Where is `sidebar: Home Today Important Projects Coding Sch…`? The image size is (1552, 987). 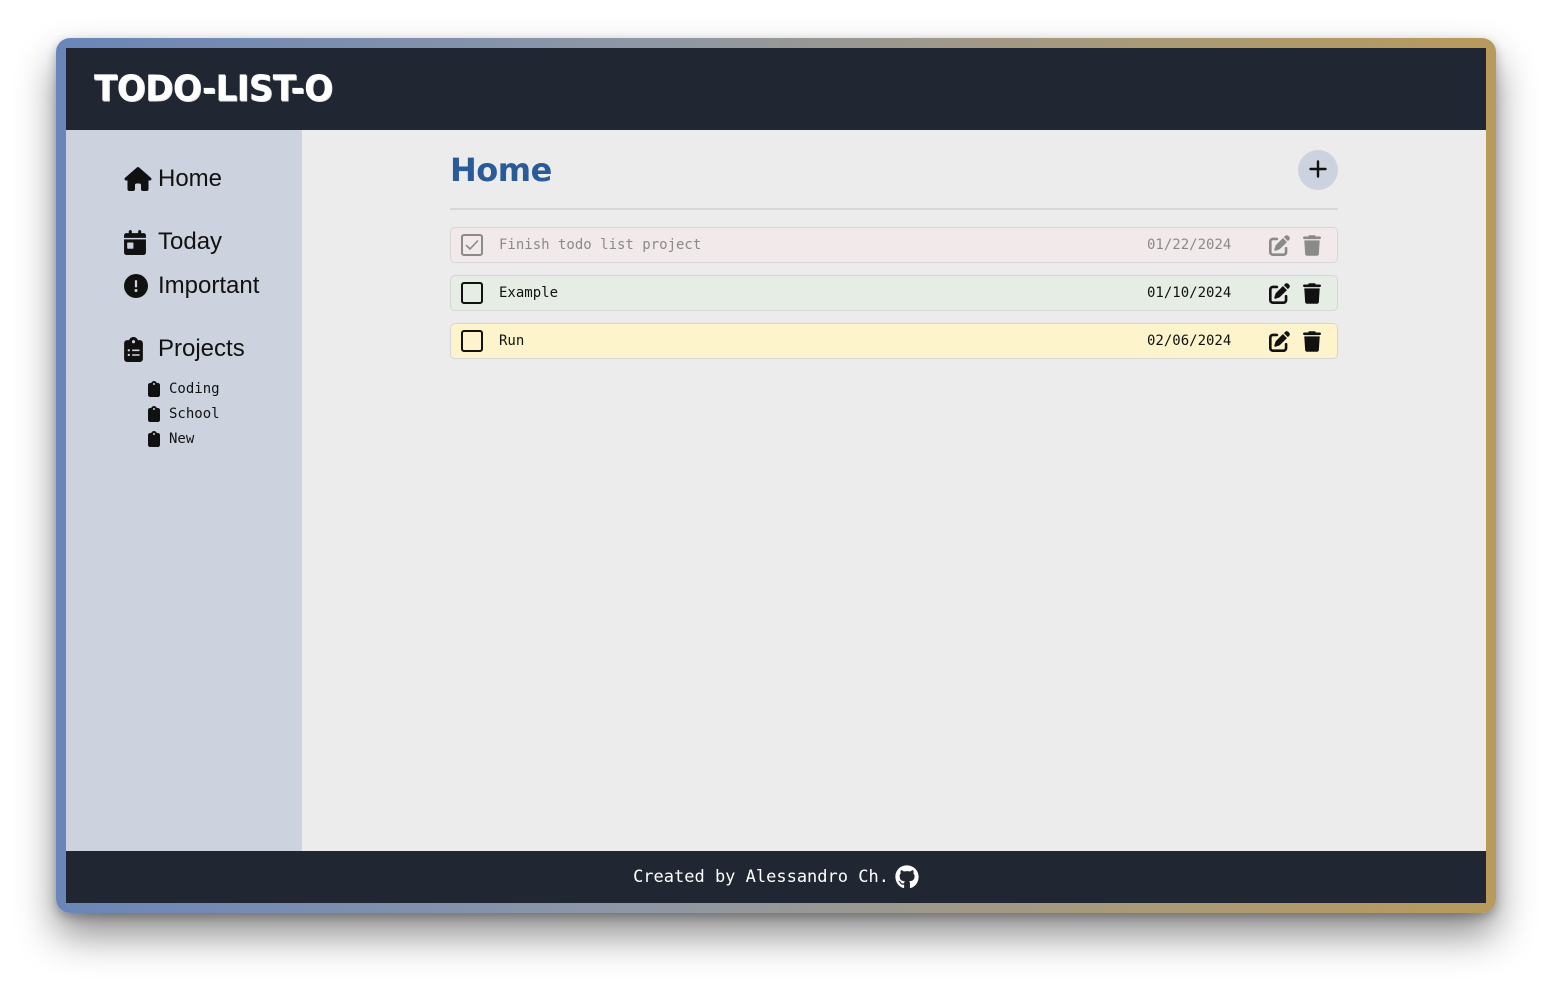 sidebar: Home Today Important Projects Coding Sch… is located at coordinates (184, 490).